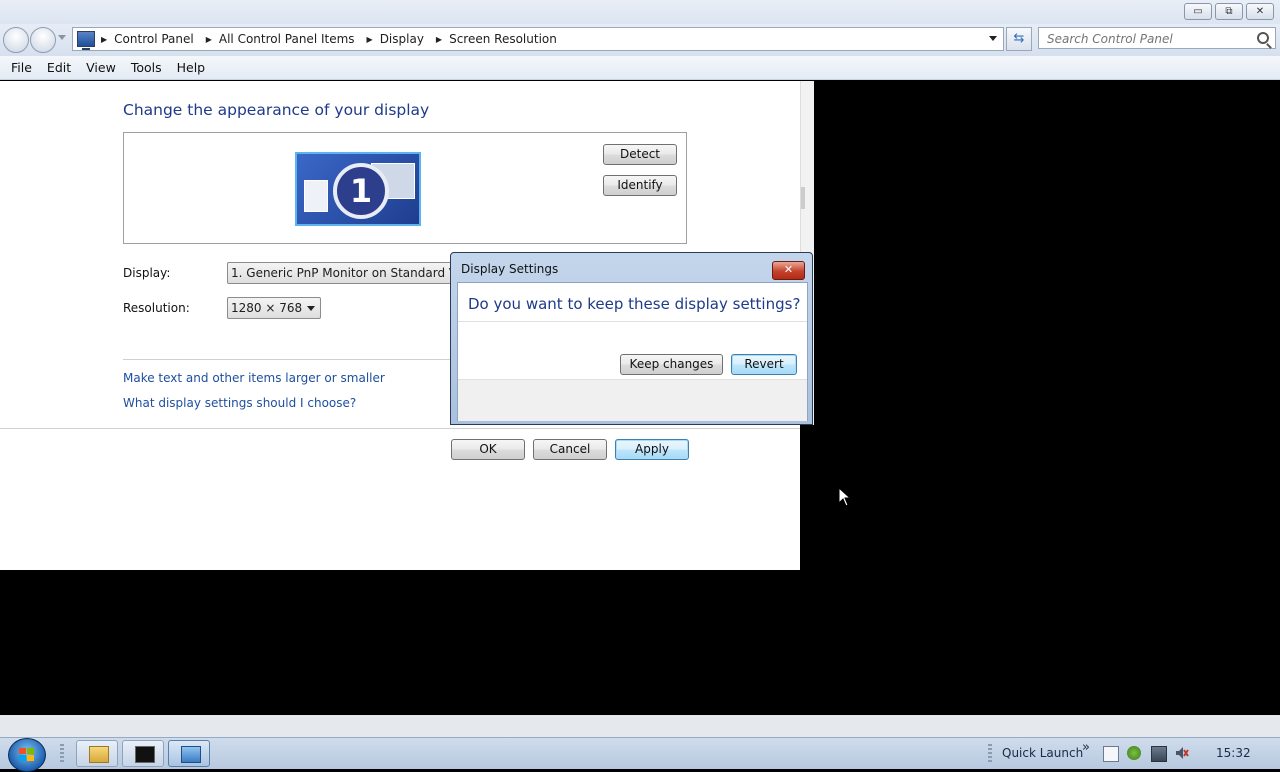  I want to click on address-dropdown-icon, so click(993, 38).